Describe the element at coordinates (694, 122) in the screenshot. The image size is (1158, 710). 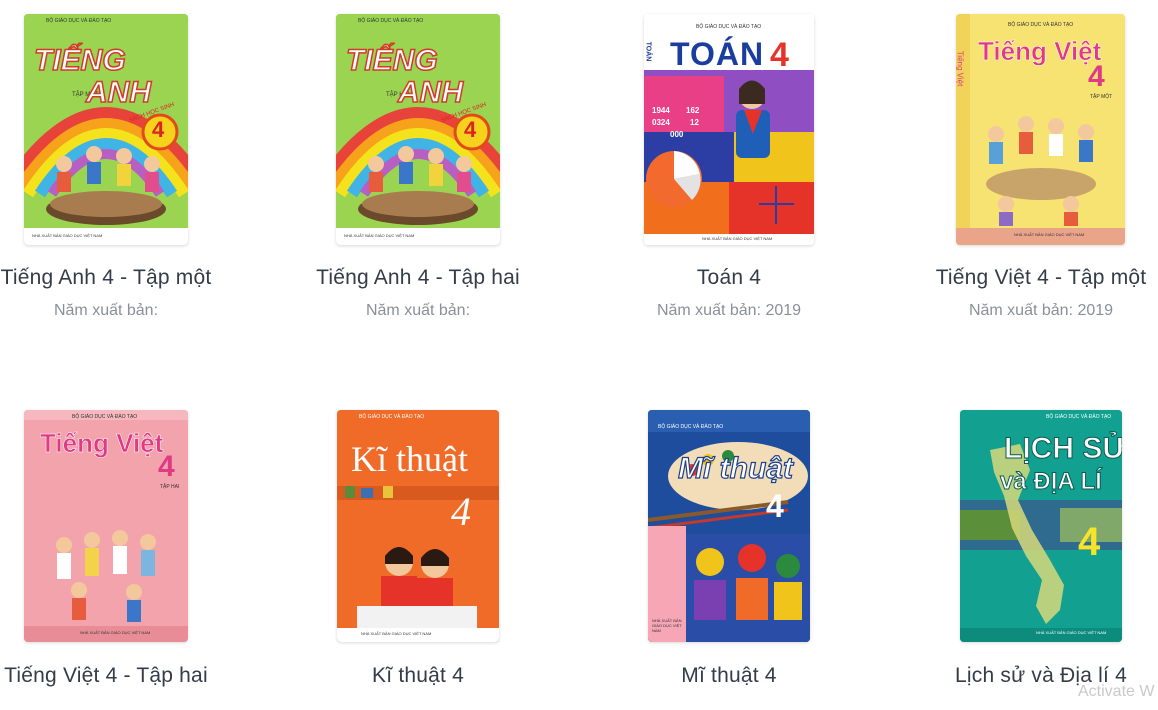
I see `cover-calc-4: 12` at that location.